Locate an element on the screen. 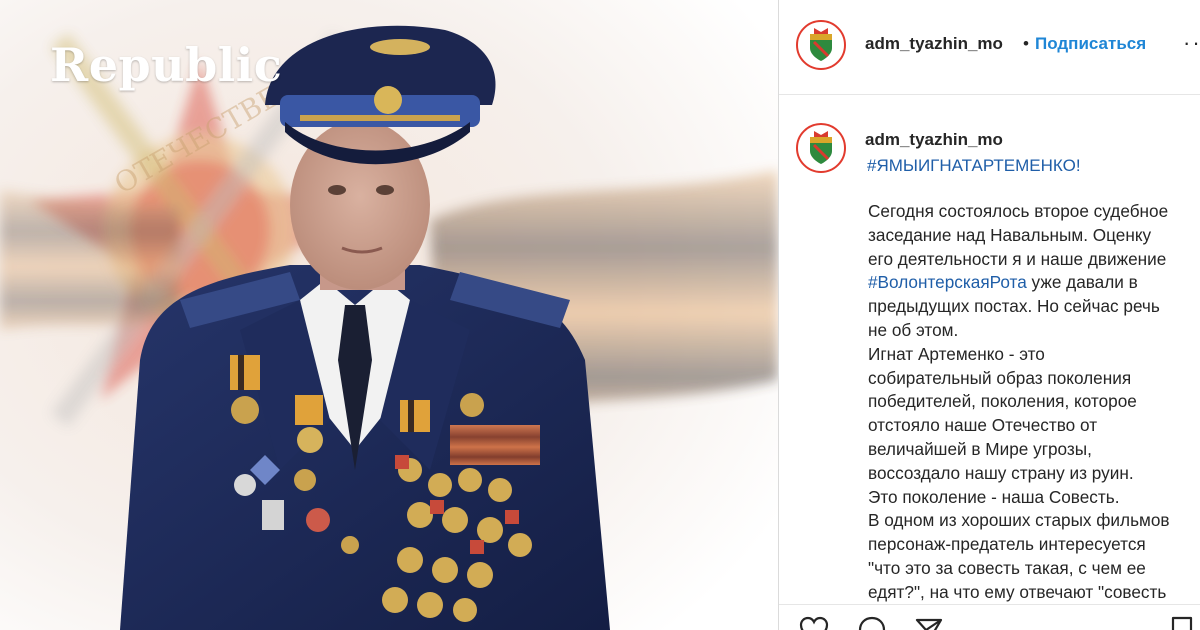 This screenshot has width=1200, height=630. caption-line: Это поколение - наша Совесть. is located at coordinates (994, 496).